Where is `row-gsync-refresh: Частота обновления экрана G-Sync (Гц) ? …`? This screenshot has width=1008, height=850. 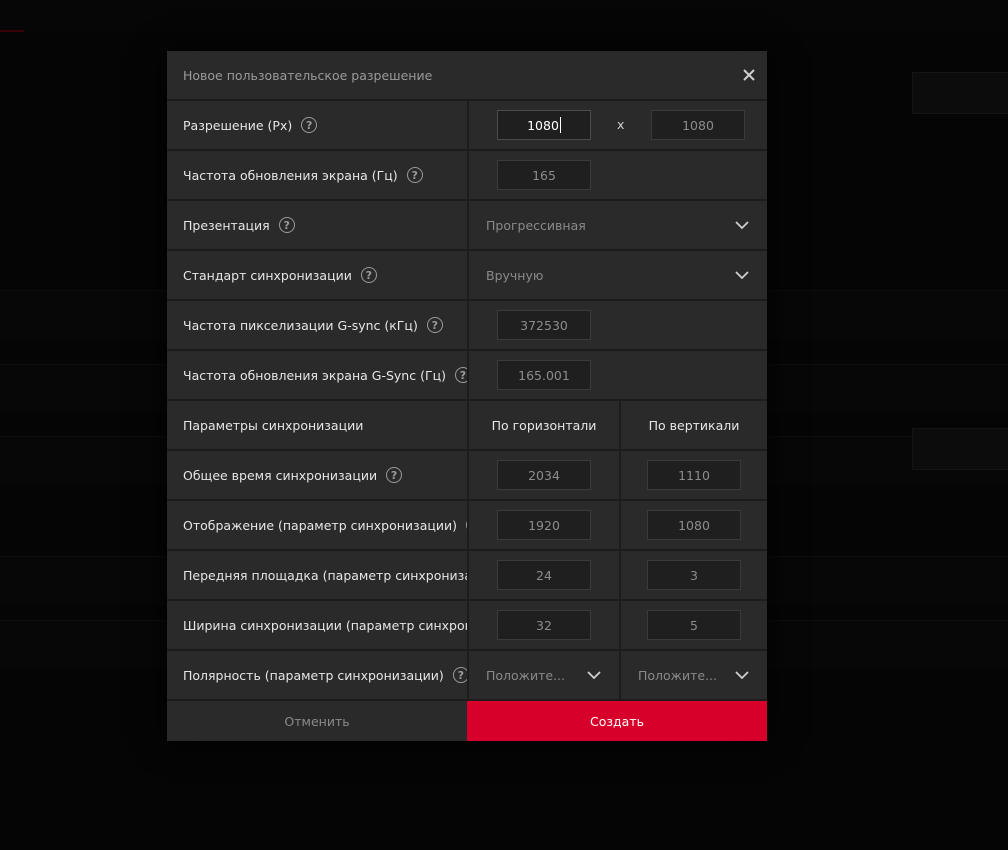 row-gsync-refresh: Частота обновления экрана G-Sync (Гц) ? … is located at coordinates (467, 375).